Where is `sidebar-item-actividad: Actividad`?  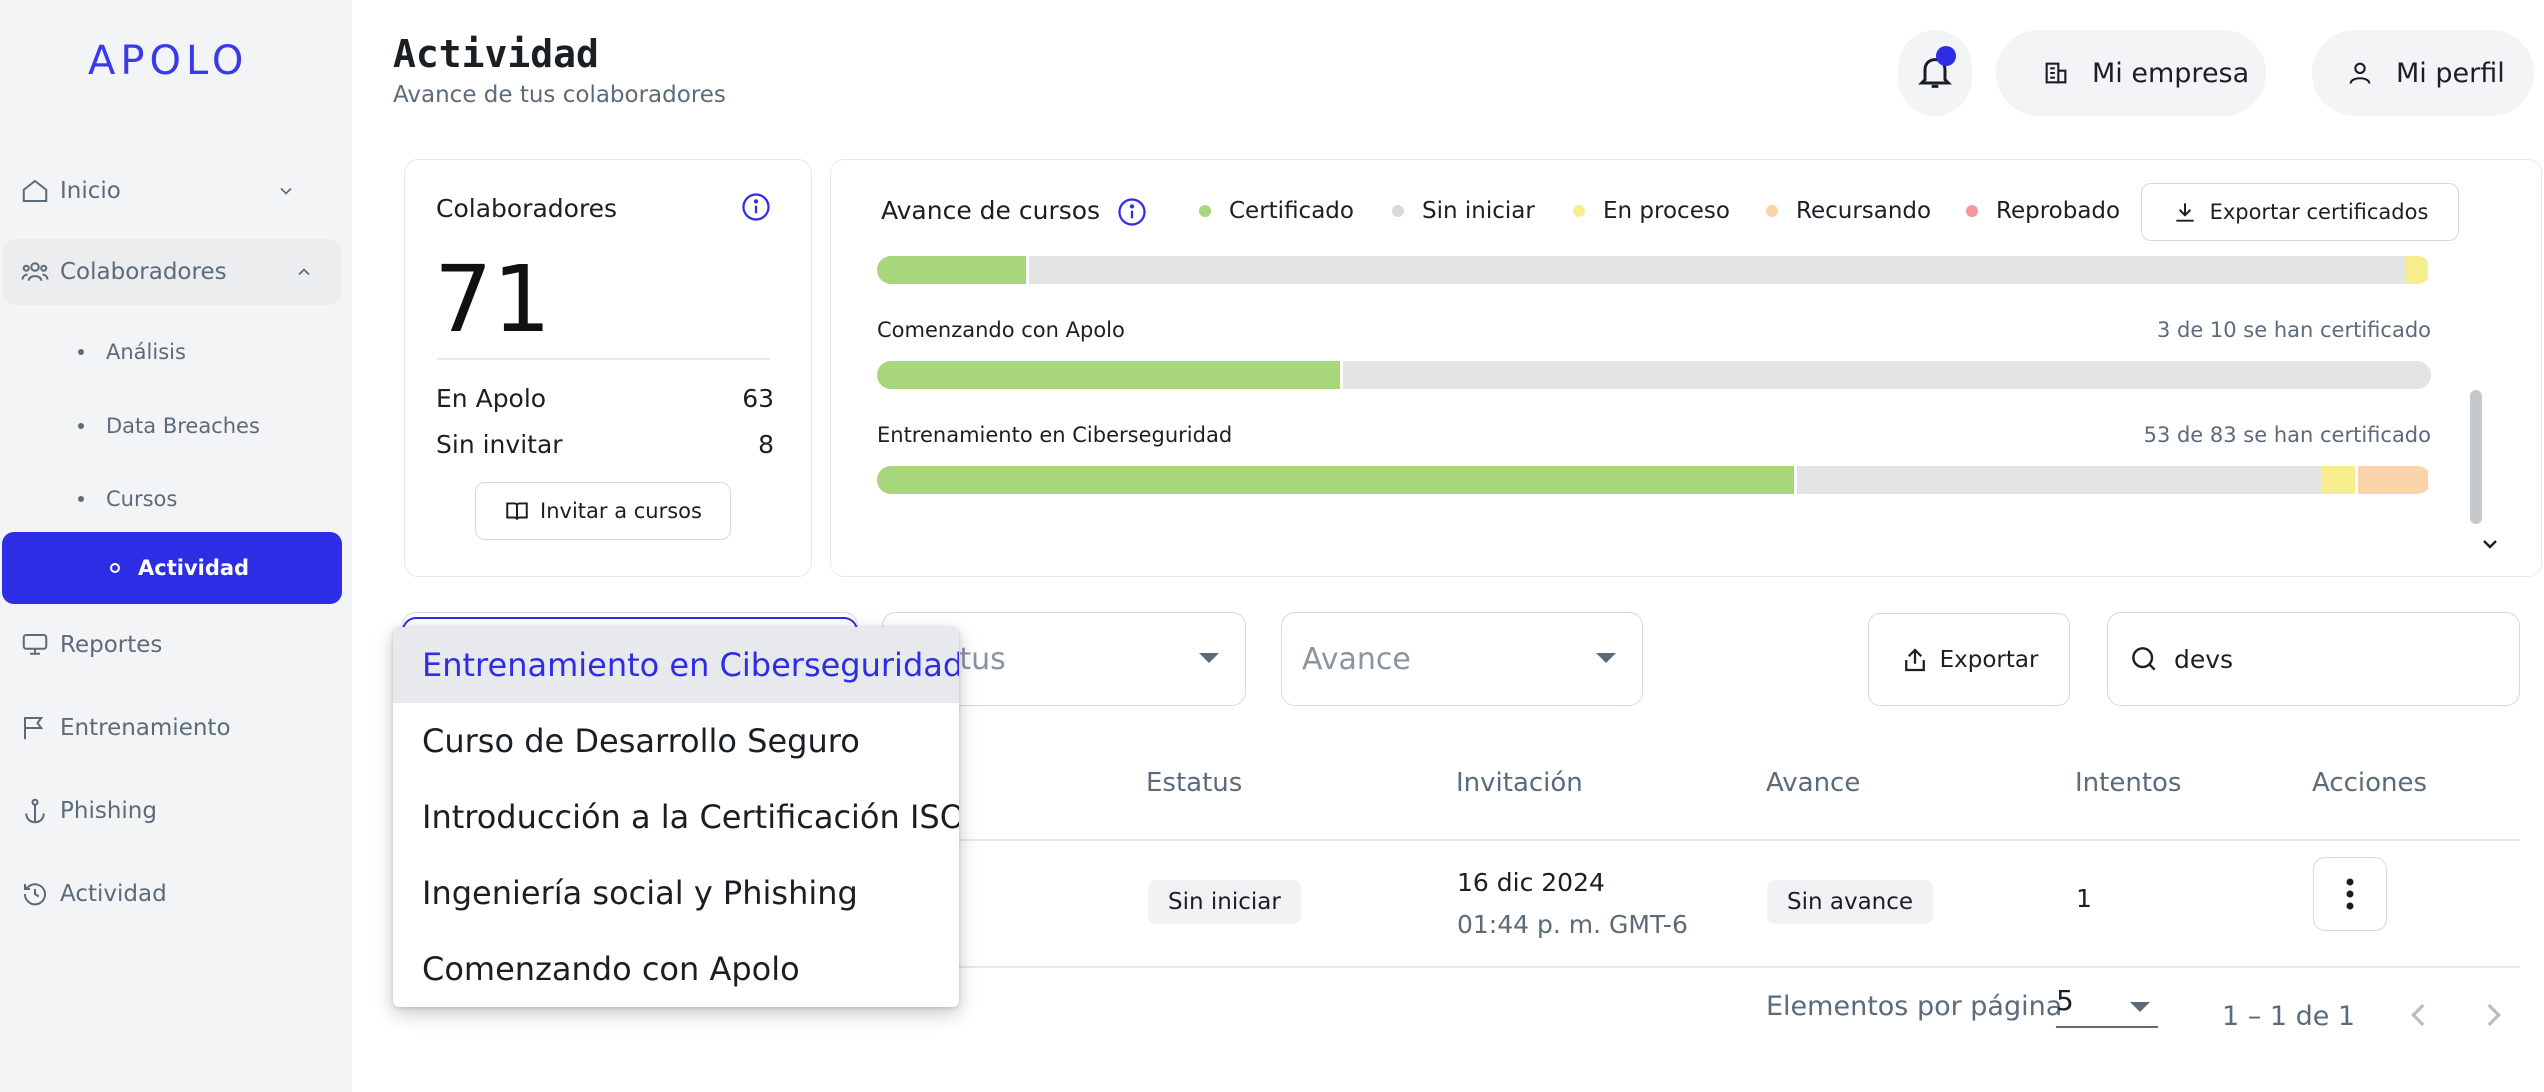 sidebar-item-actividad: Actividad is located at coordinates (181, 894).